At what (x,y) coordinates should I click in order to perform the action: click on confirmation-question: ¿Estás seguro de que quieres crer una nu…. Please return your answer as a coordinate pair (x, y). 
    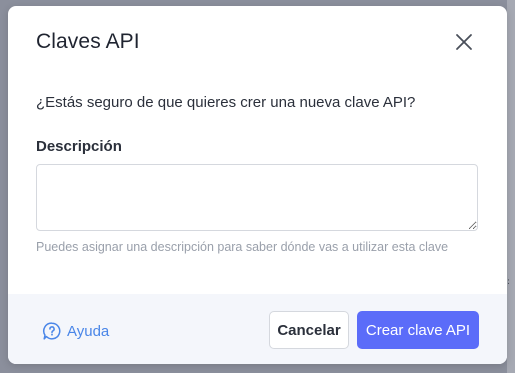
    Looking at the image, I should click on (226, 102).